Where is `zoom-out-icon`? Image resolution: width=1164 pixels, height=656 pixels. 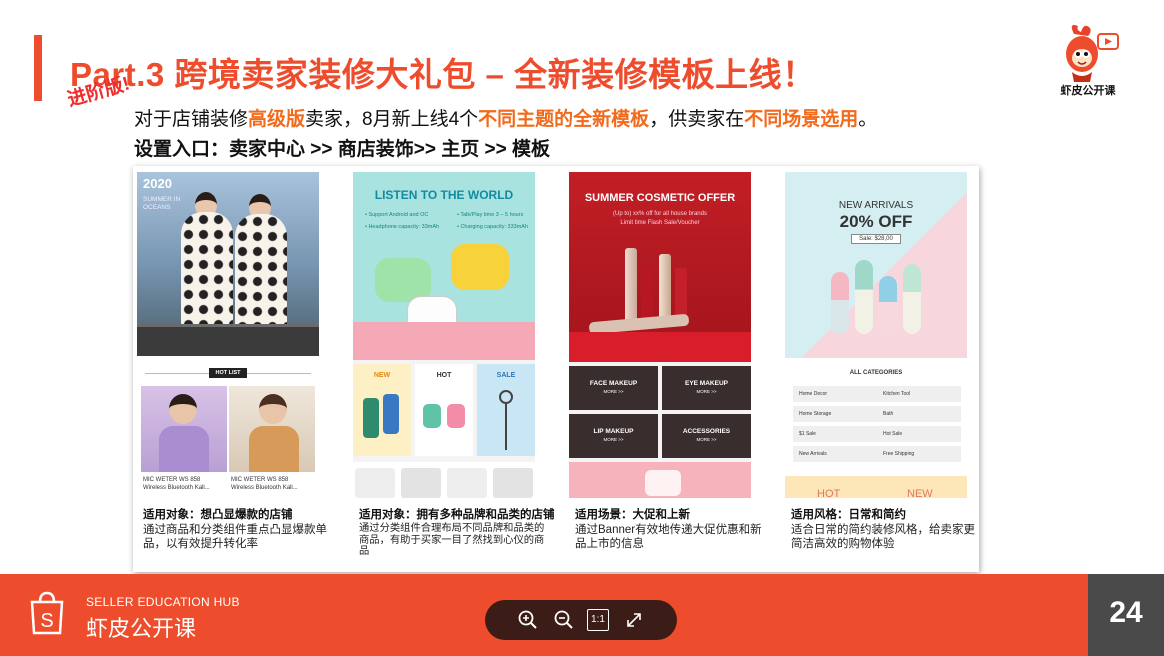
zoom-out-icon is located at coordinates (564, 620).